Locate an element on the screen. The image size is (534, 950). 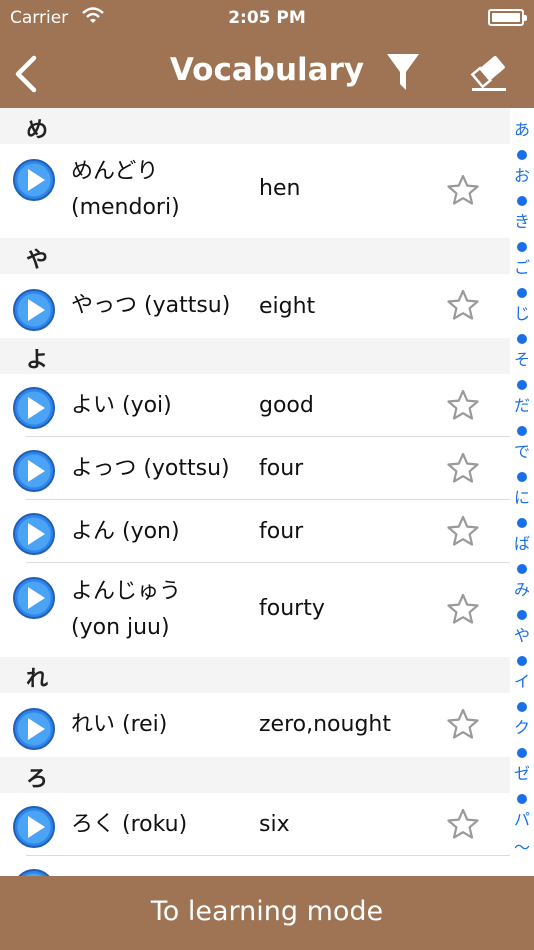
list-item: れい (rei) zero,nought is located at coordinates (255, 725).